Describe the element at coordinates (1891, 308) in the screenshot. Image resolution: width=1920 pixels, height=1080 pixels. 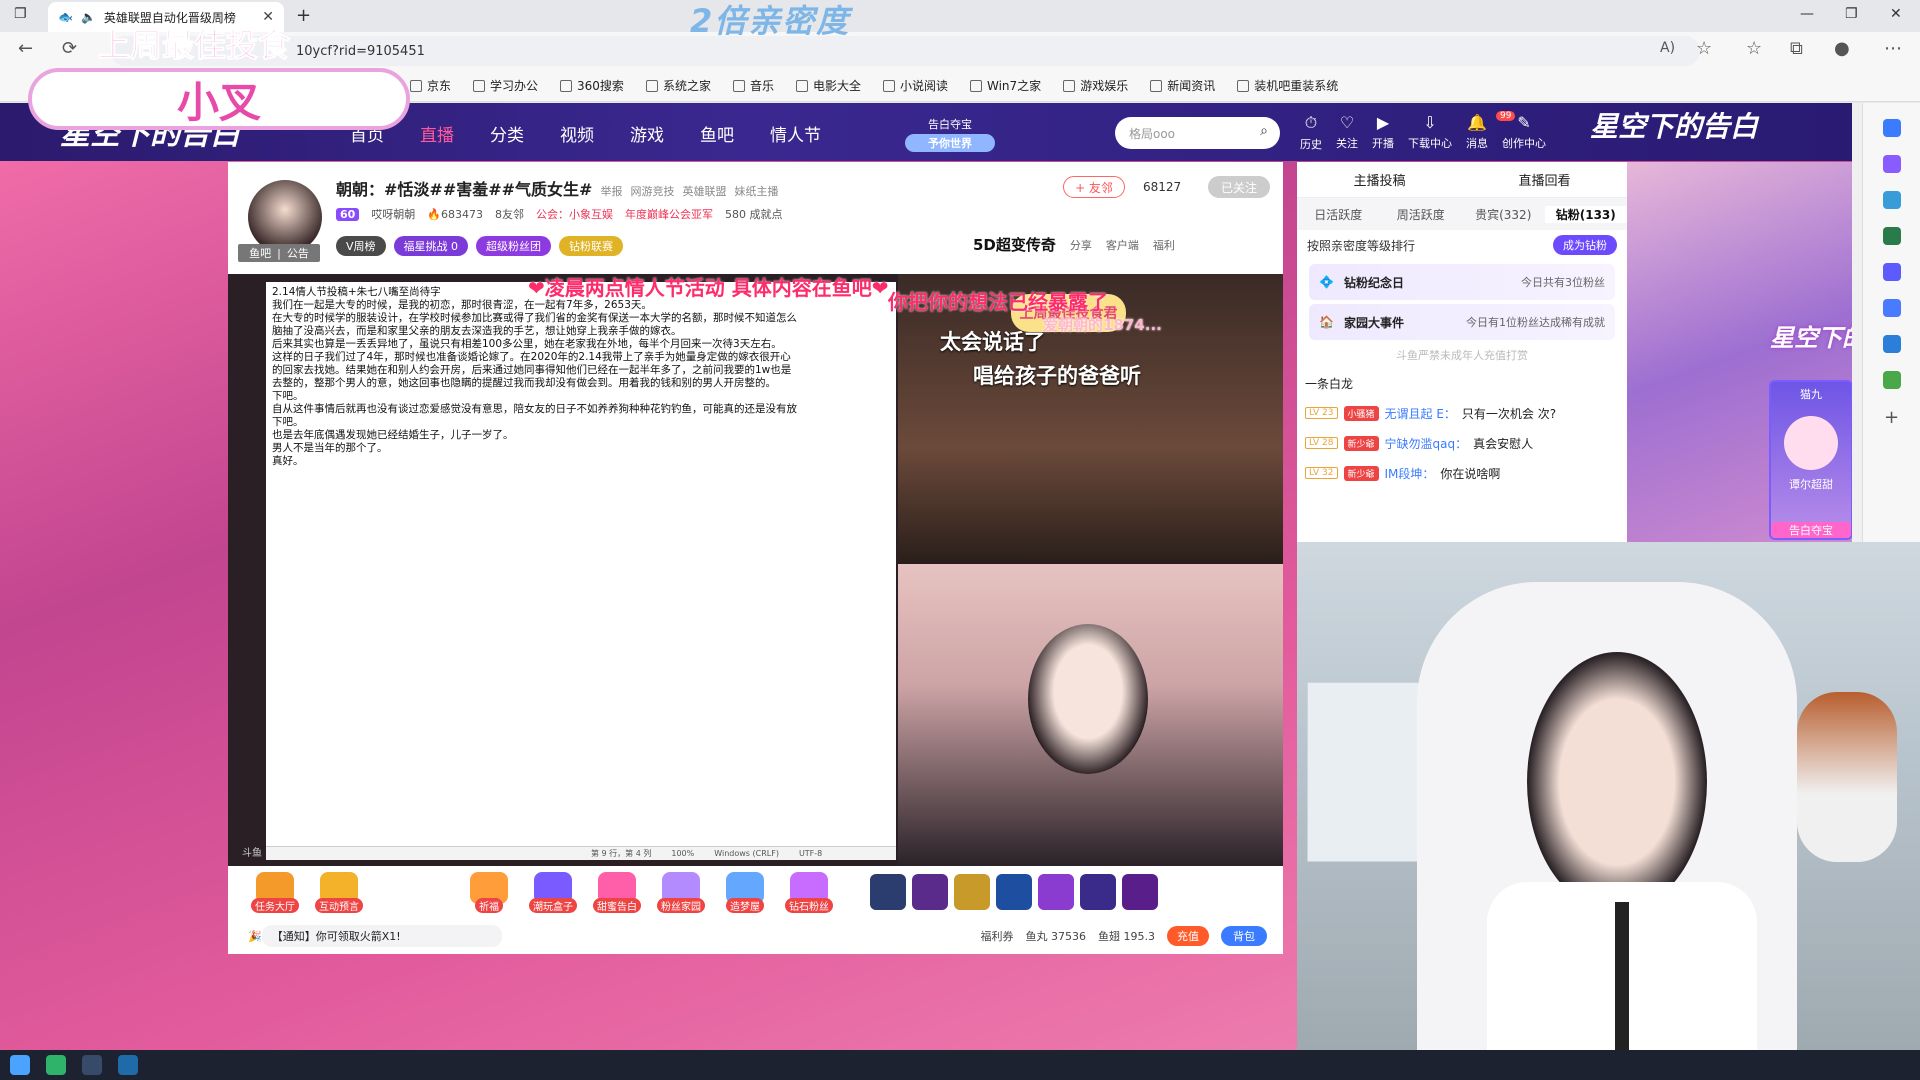
I see `edge-office-icon` at that location.